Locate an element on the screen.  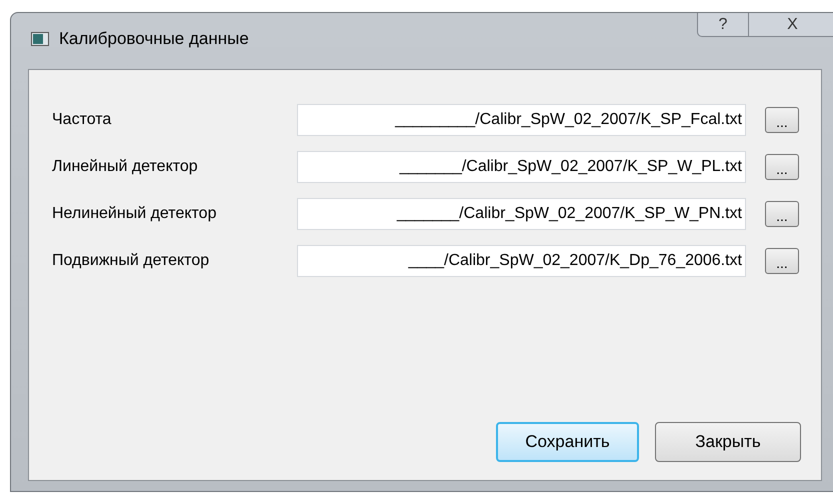
field-label: Частота is located at coordinates (82, 120).